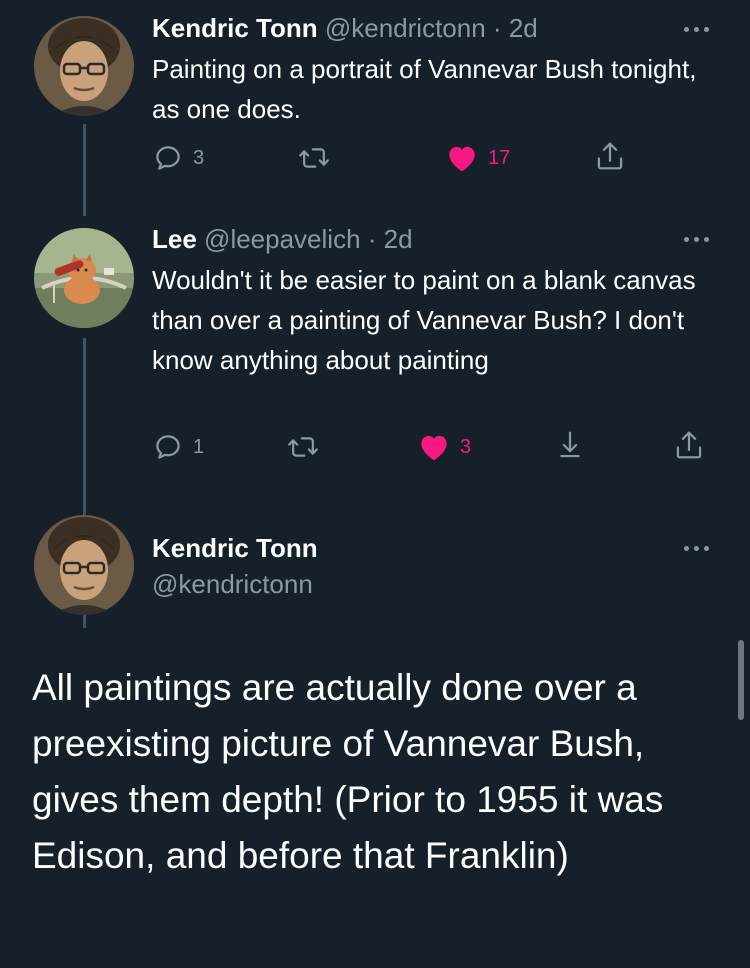 The height and width of the screenshot is (968, 750). I want to click on tweet-header: Kendric Tonn @kendrictonn · 2d, so click(345, 28).